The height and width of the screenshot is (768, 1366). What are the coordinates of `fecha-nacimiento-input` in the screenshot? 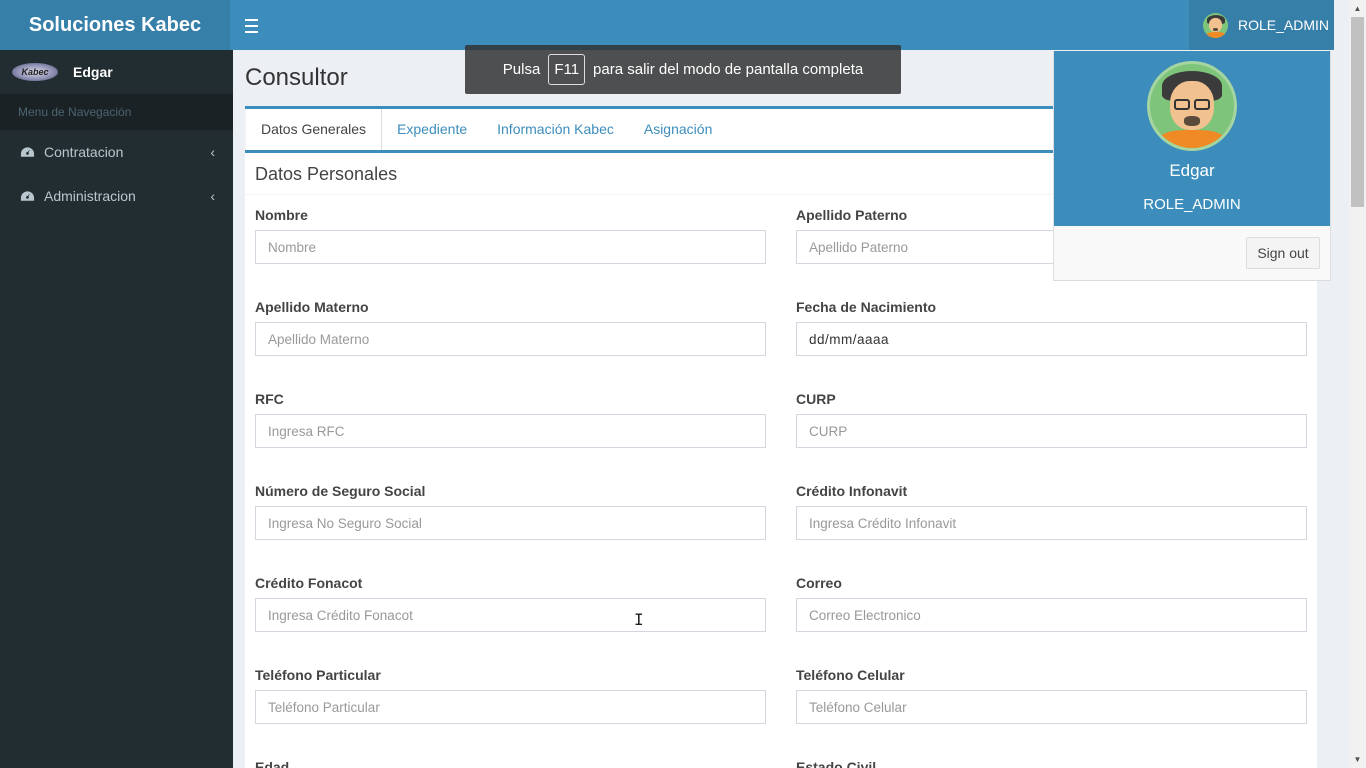 It's located at (1051, 339).